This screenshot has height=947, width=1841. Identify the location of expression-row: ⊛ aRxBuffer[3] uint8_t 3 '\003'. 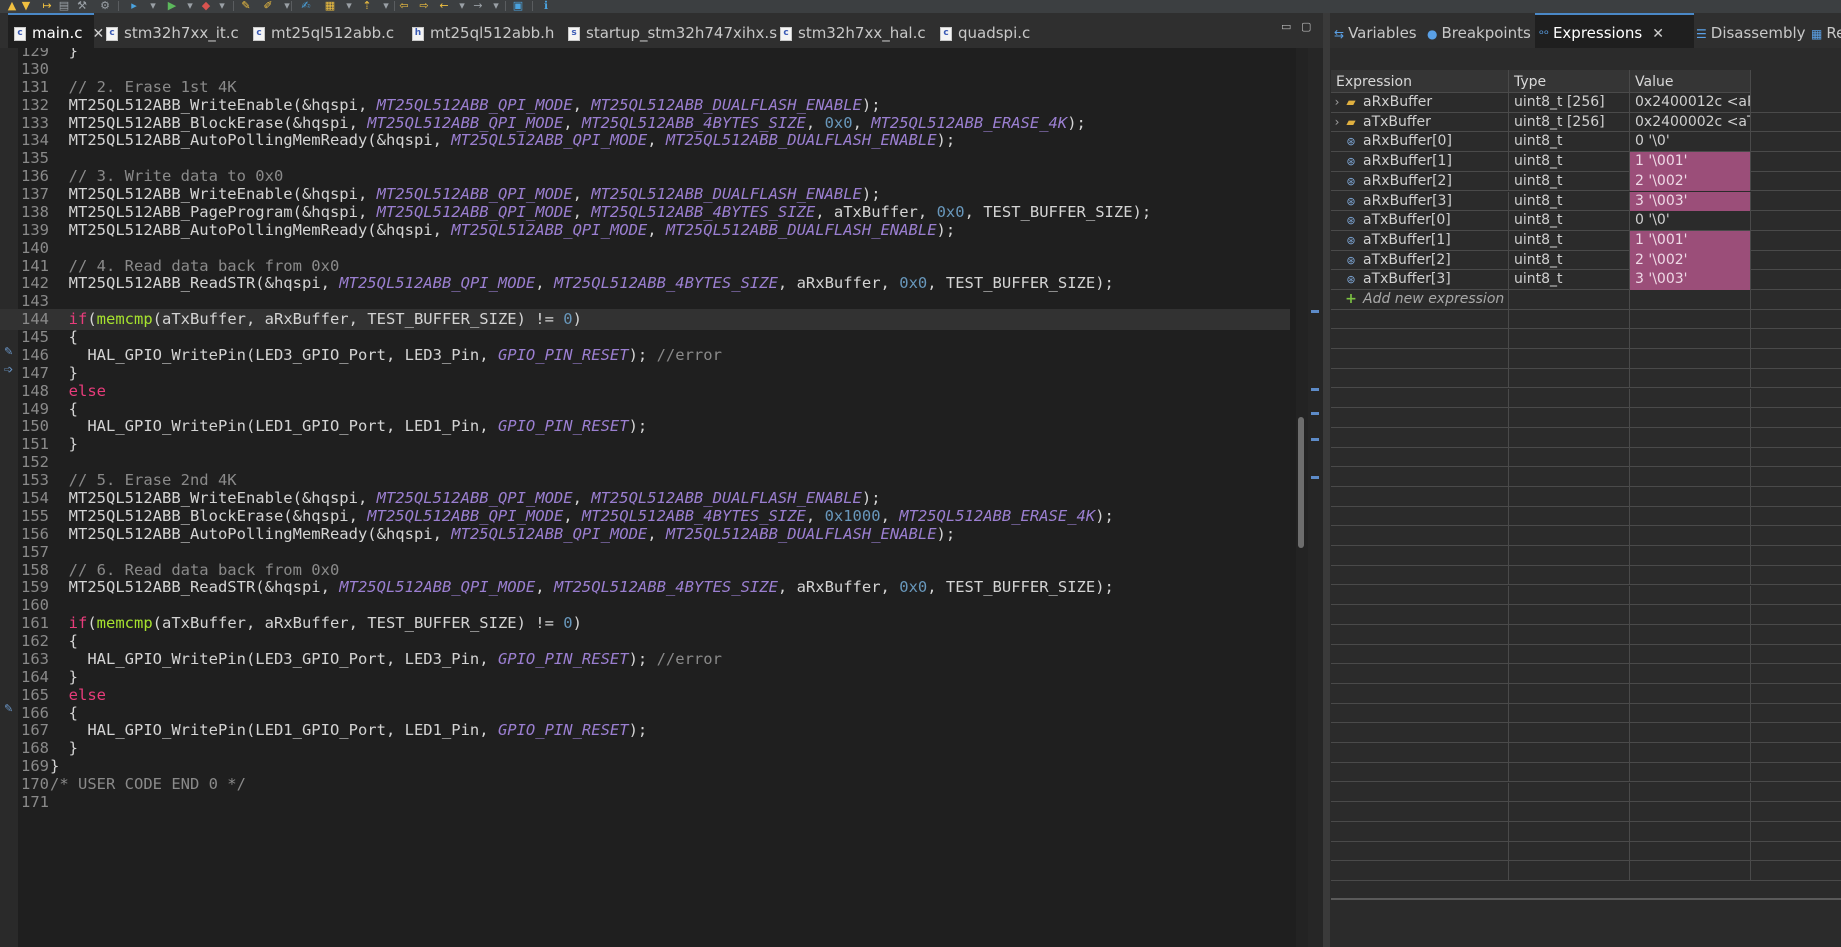
(1586, 201).